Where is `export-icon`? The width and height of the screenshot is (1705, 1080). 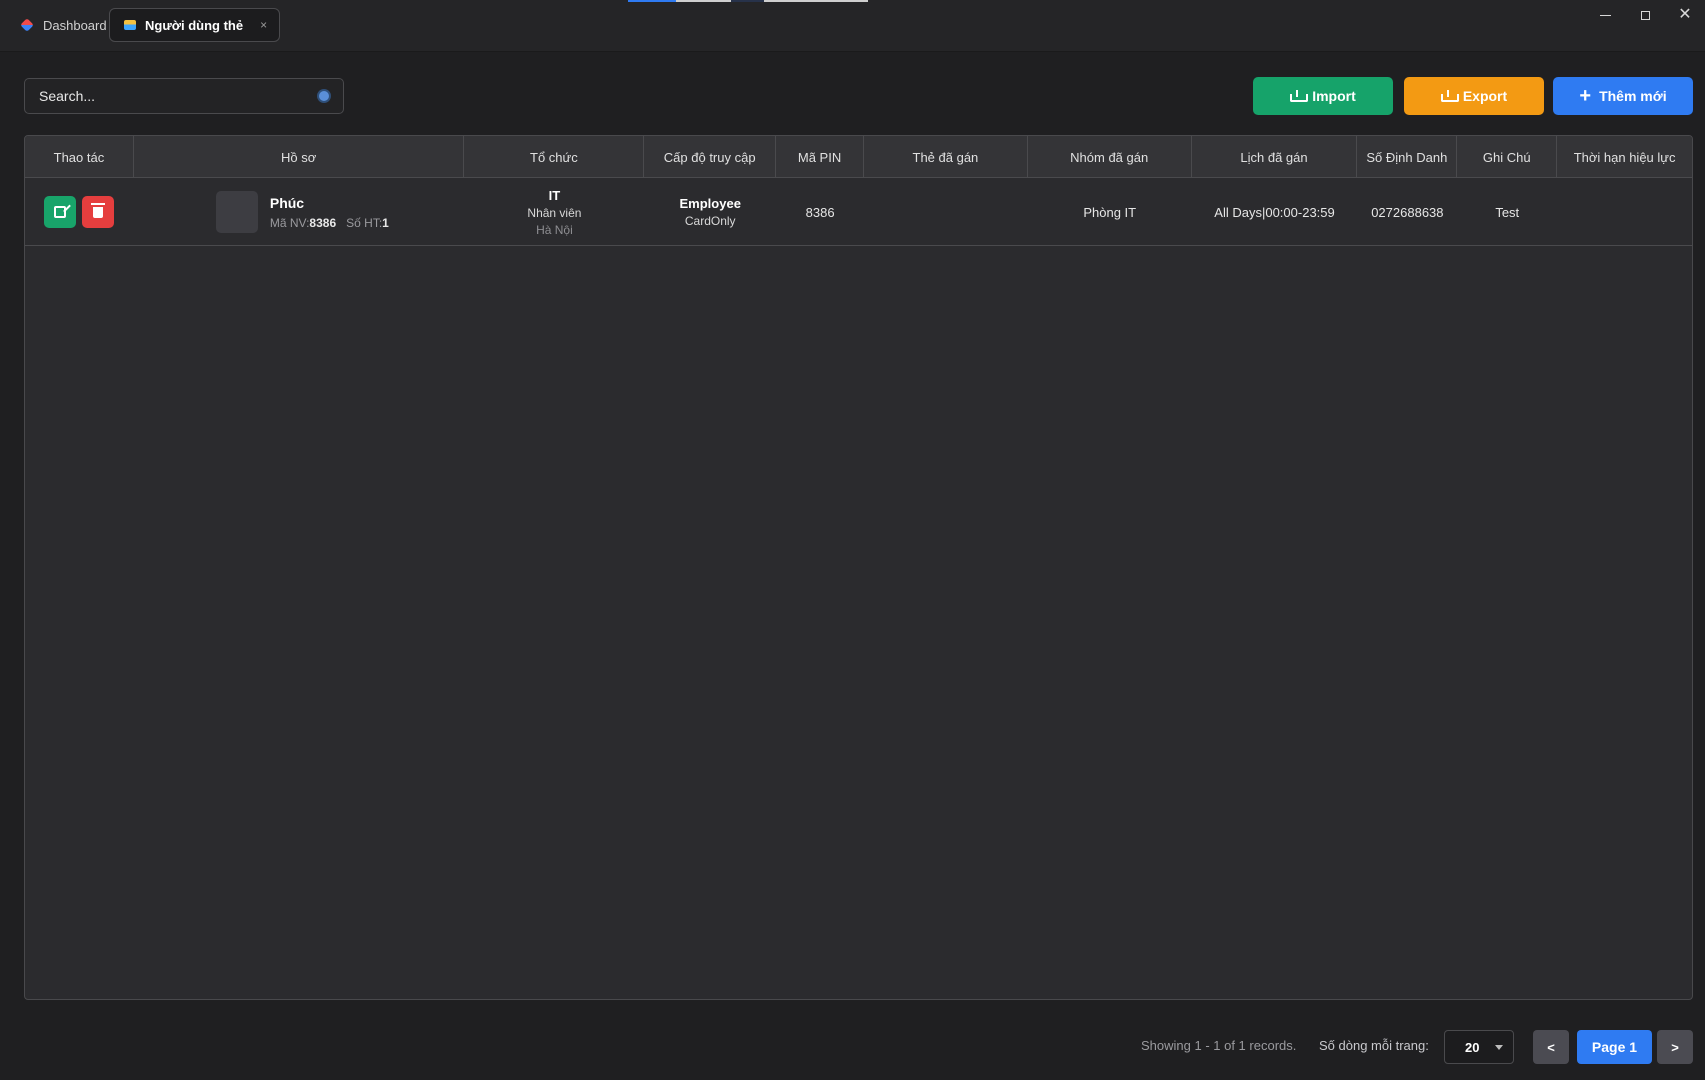 export-icon is located at coordinates (1449, 96).